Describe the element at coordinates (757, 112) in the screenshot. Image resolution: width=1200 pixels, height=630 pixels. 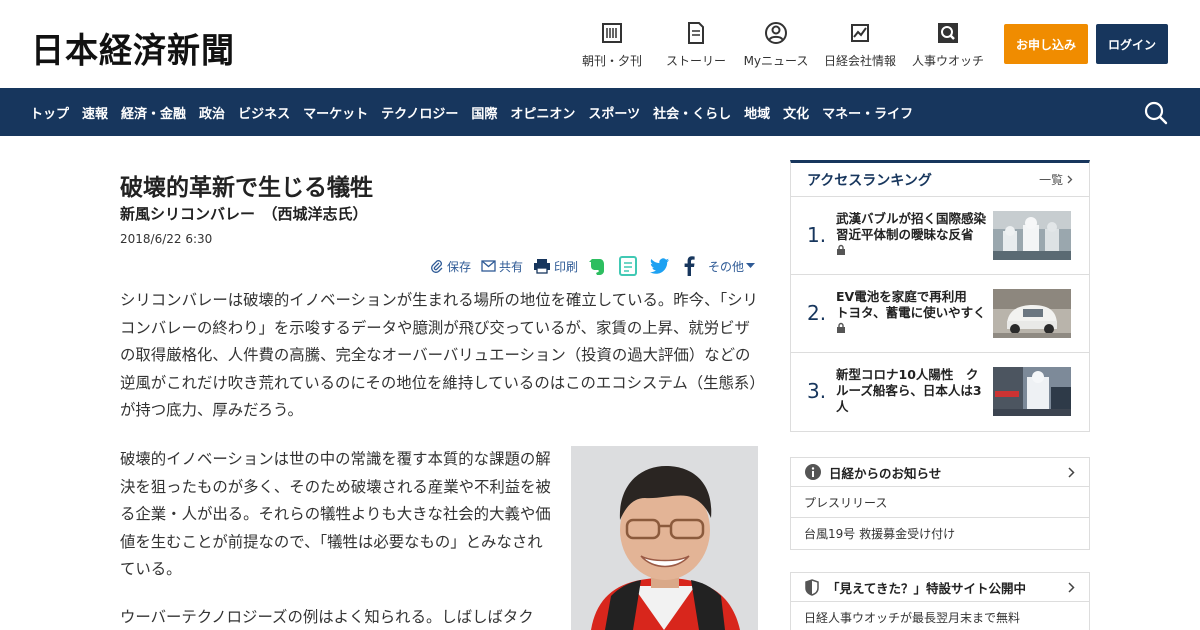
I see `nav-item-region: 地域` at that location.